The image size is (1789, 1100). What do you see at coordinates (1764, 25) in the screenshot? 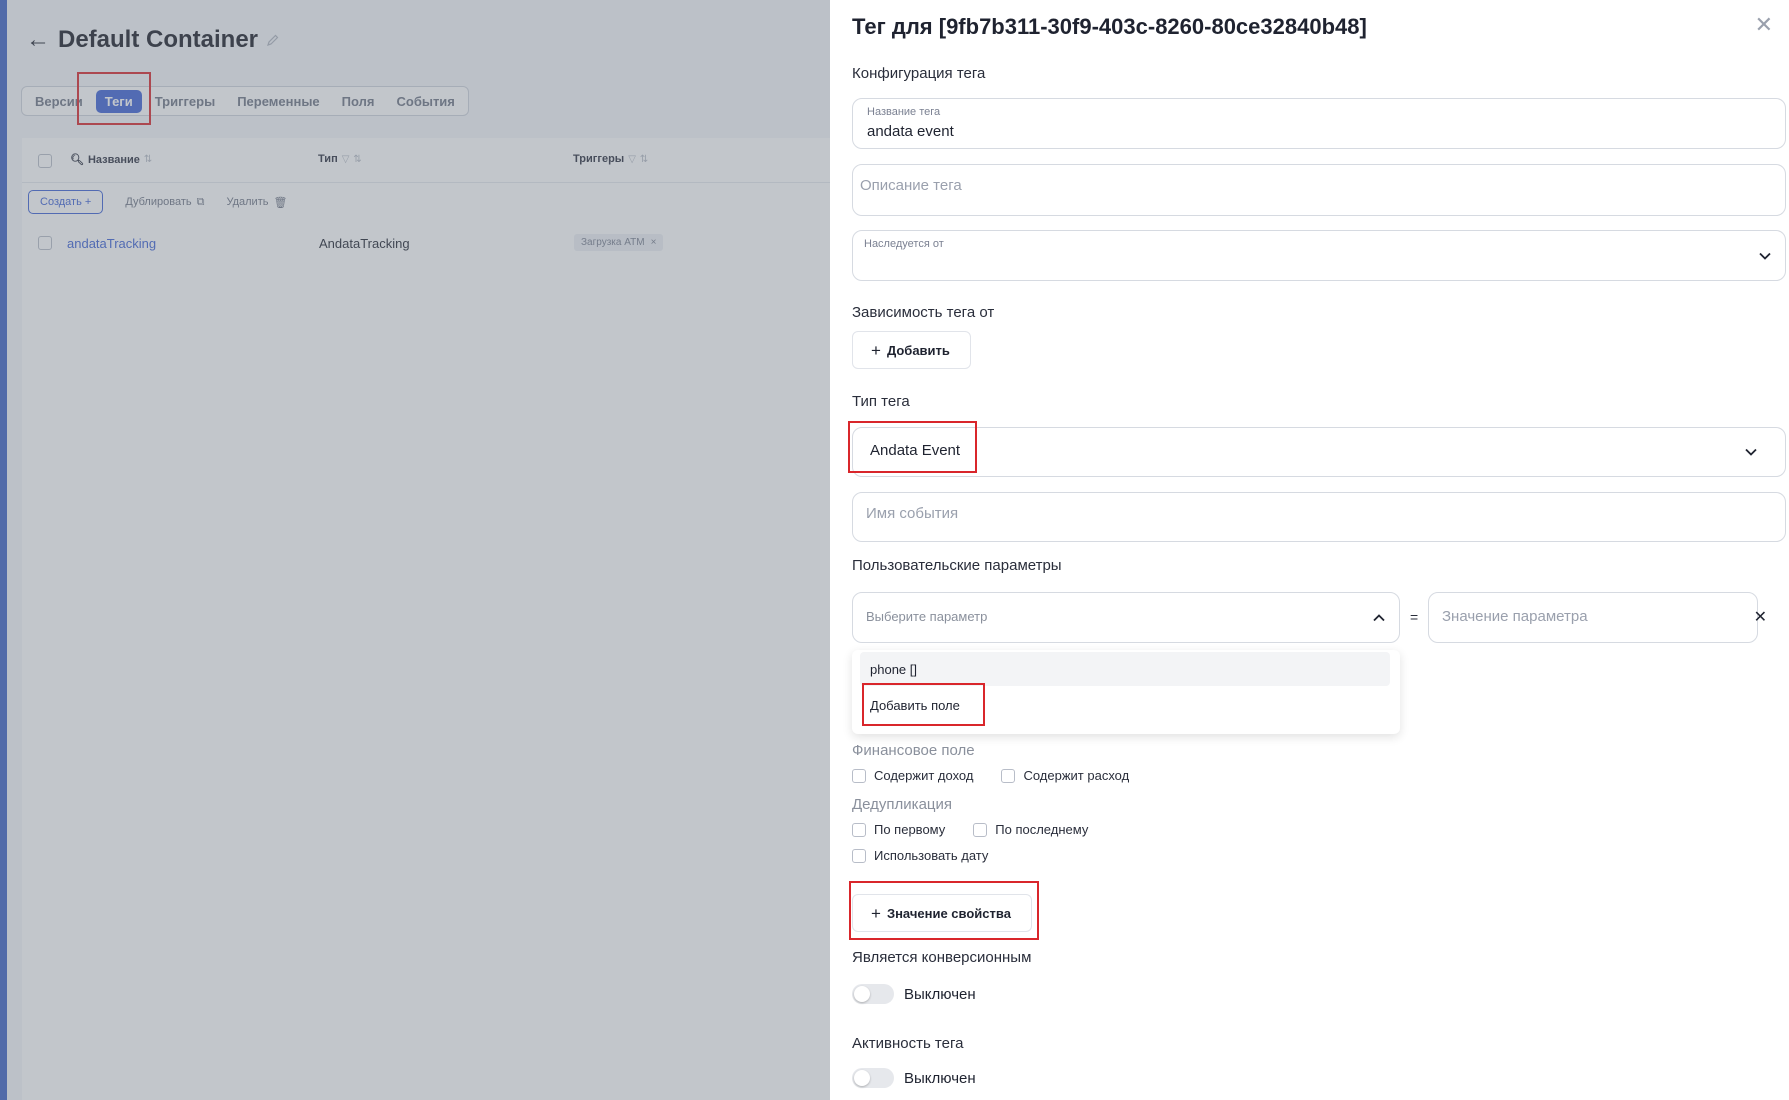
I see `close-icon: ✕` at bounding box center [1764, 25].